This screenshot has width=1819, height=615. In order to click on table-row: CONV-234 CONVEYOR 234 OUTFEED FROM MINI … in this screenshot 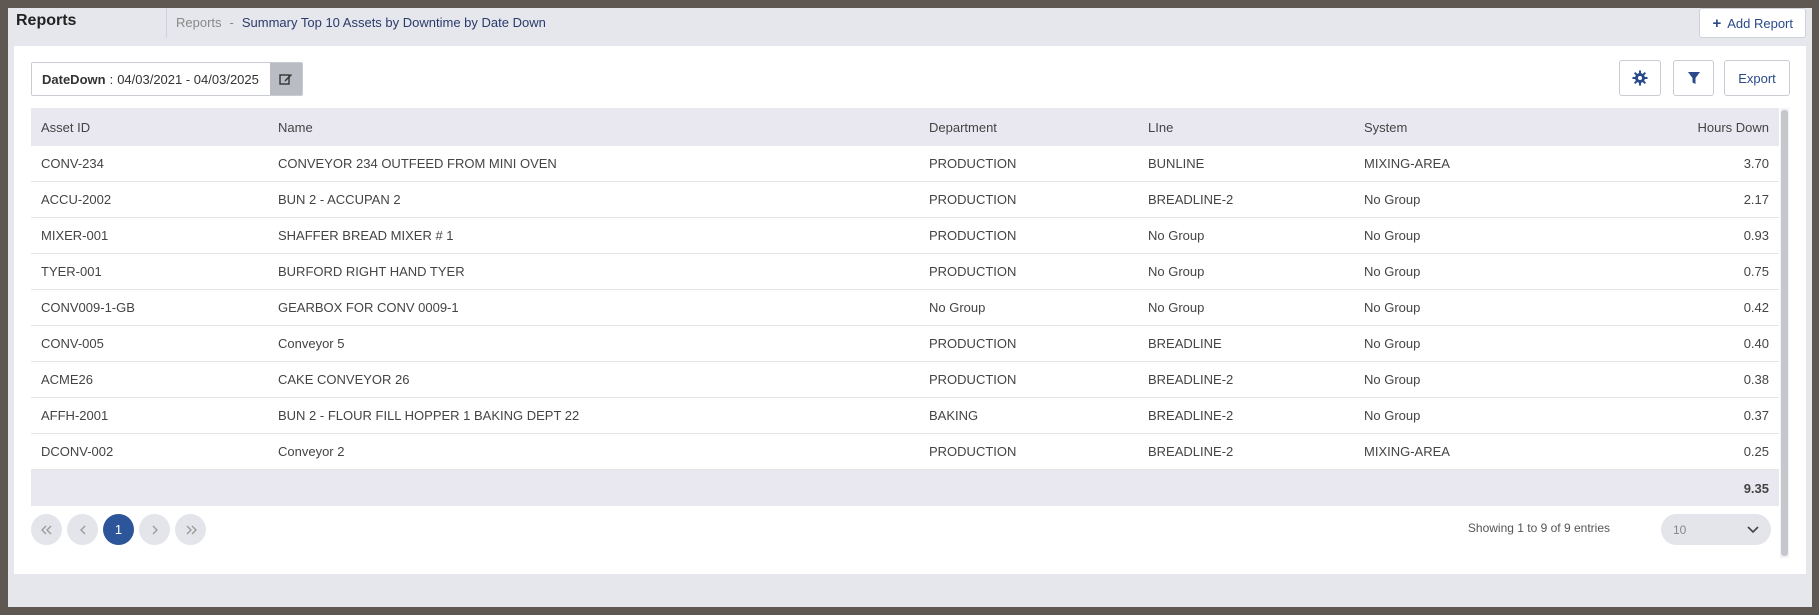, I will do `click(905, 164)`.